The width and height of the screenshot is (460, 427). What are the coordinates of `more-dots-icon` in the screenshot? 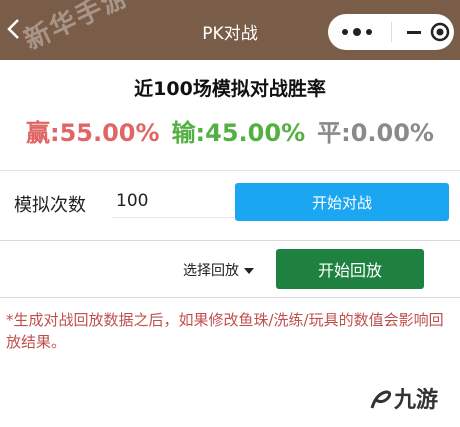 It's located at (358, 32).